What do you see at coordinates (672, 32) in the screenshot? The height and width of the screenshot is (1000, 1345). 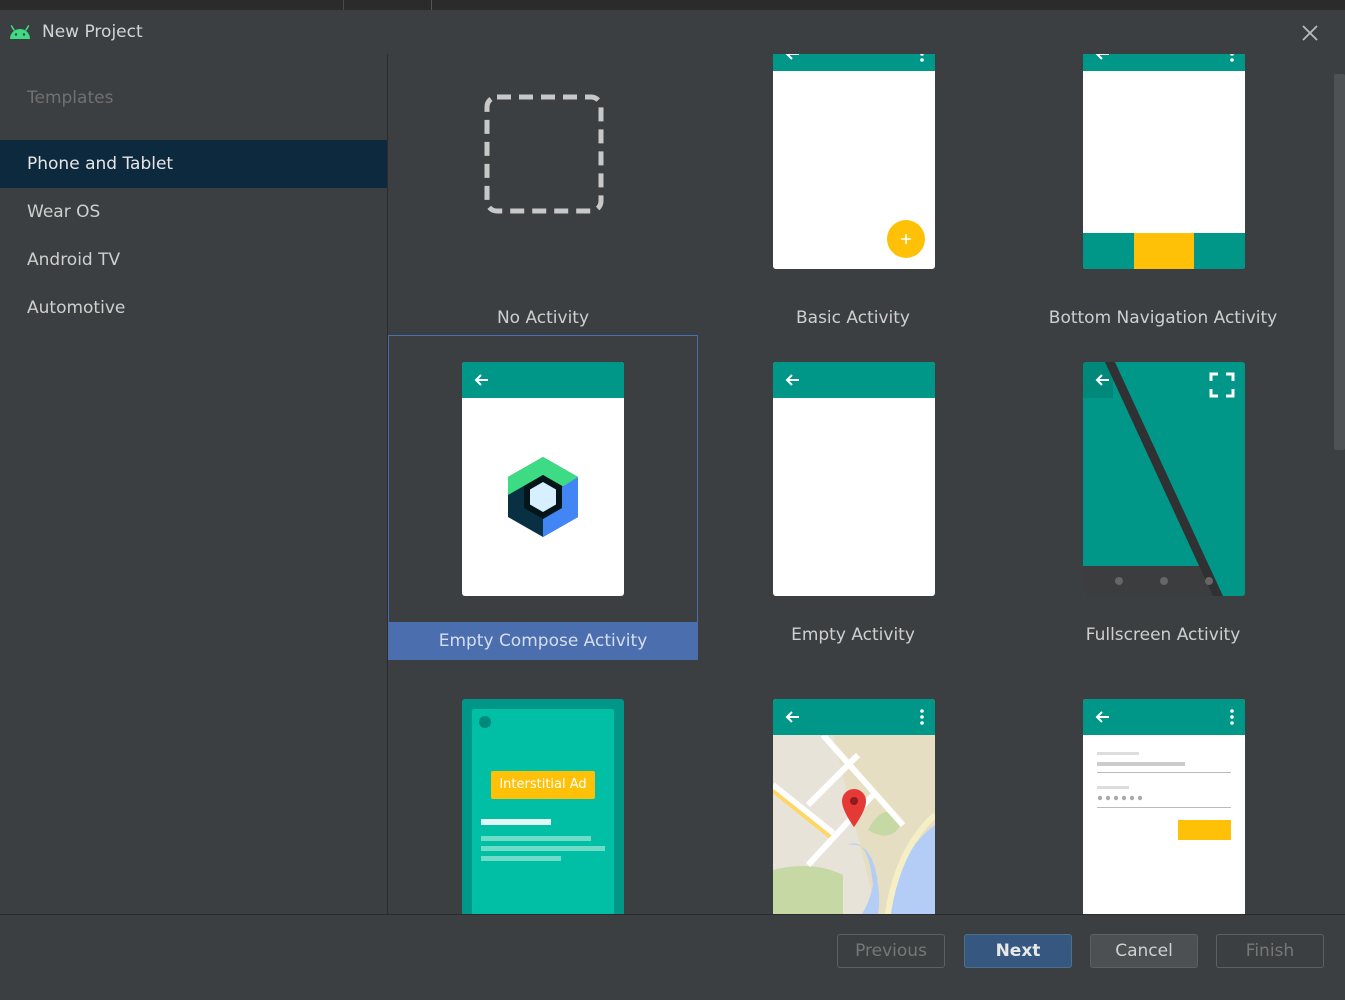 I see `title-bar: New Project` at bounding box center [672, 32].